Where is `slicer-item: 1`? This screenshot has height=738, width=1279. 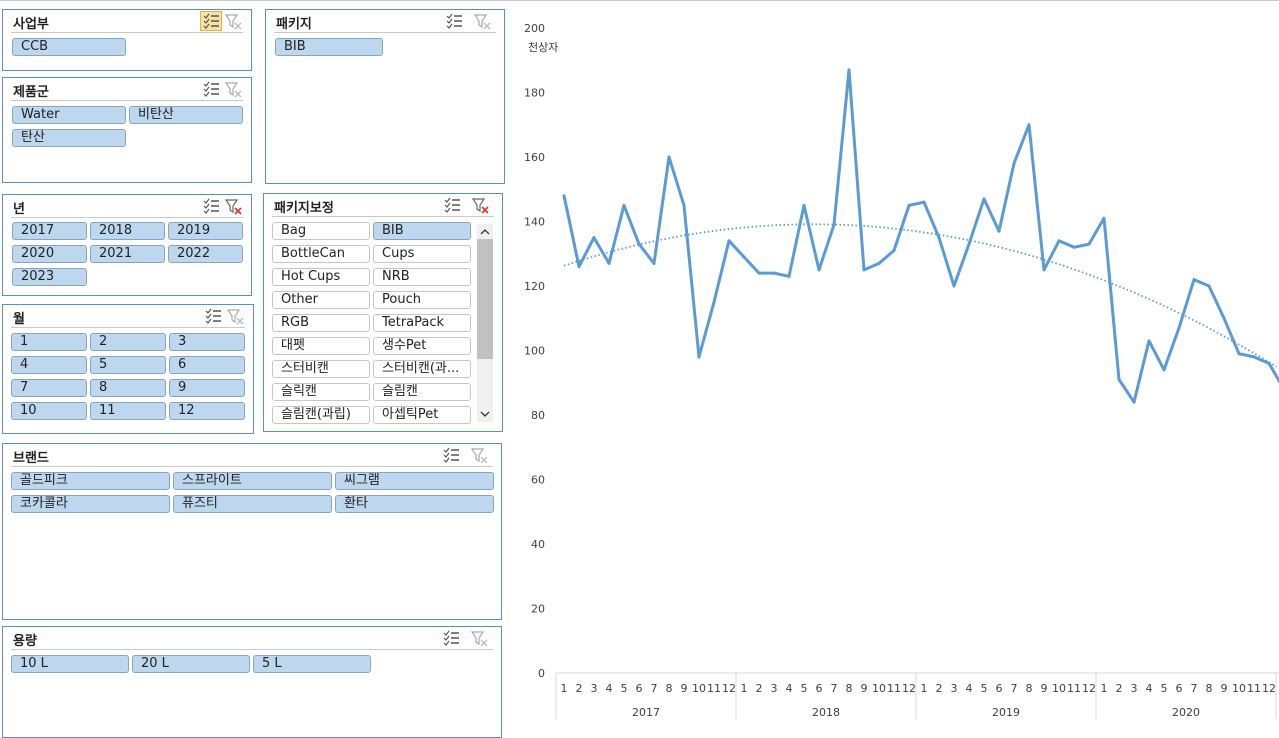
slicer-item: 1 is located at coordinates (49, 342).